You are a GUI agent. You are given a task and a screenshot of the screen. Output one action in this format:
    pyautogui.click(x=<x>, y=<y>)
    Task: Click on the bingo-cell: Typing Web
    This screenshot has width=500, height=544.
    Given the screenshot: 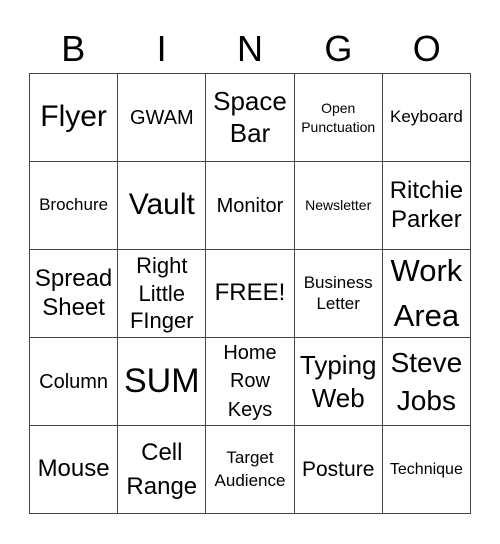 What is the action you would take?
    pyautogui.click(x=338, y=382)
    